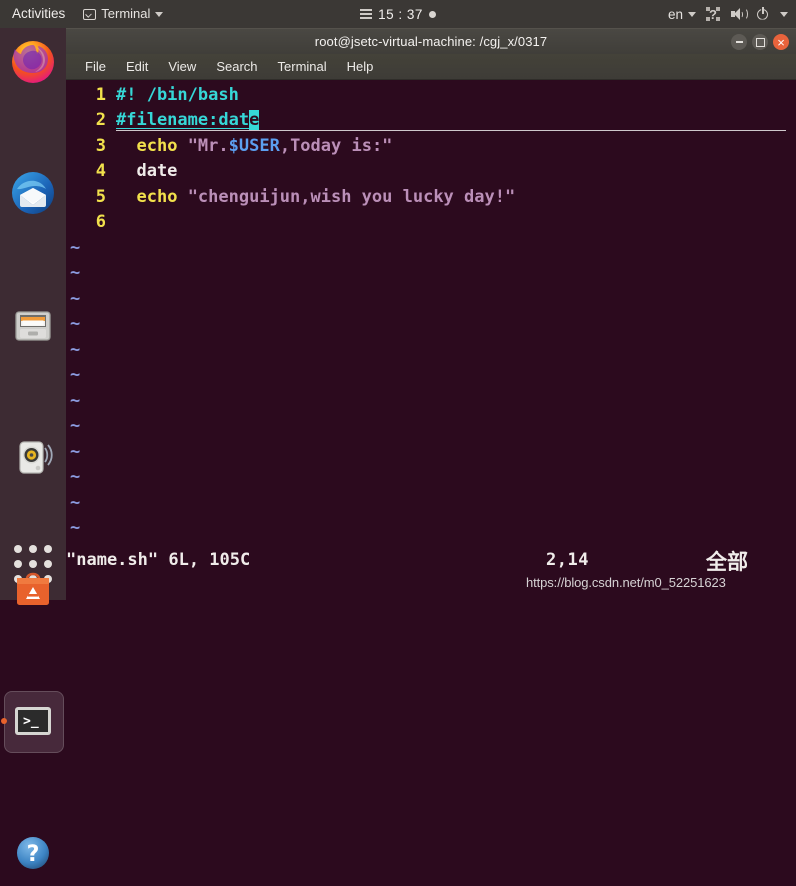 Image resolution: width=796 pixels, height=886 pixels. What do you see at coordinates (177, 94) in the screenshot?
I see `code-token: #! /bin/bash` at bounding box center [177, 94].